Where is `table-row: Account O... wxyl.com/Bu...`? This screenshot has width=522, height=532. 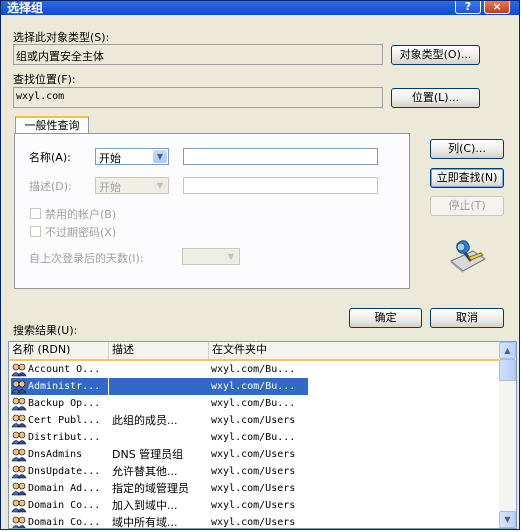 table-row: Account O... wxyl.com/Bu... is located at coordinates (254, 369).